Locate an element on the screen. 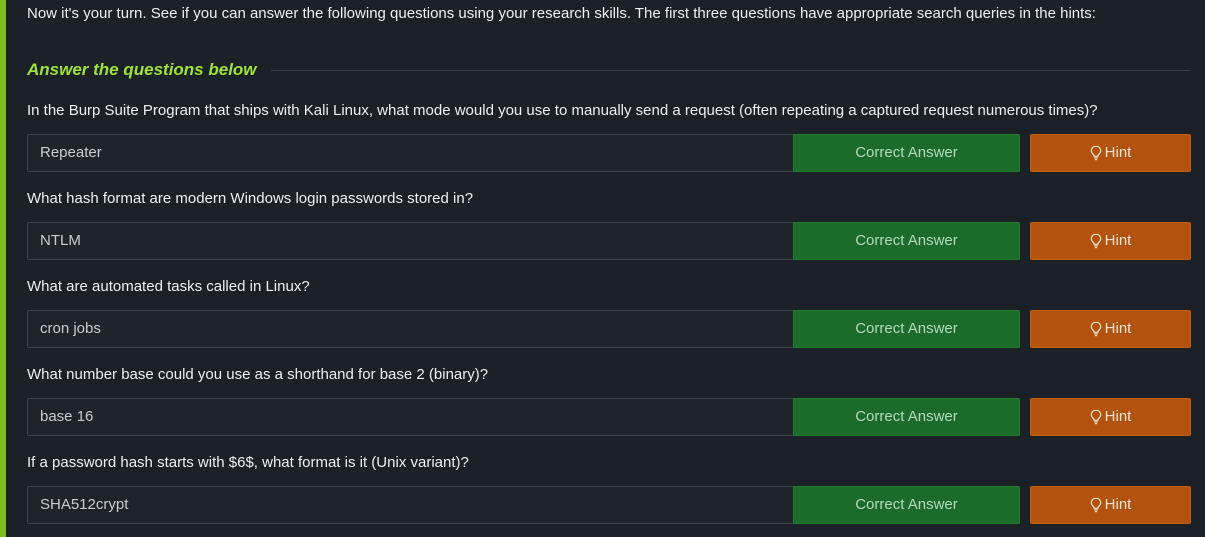 This screenshot has height=537, width=1205. answer-field: cron jobs is located at coordinates (411, 329).